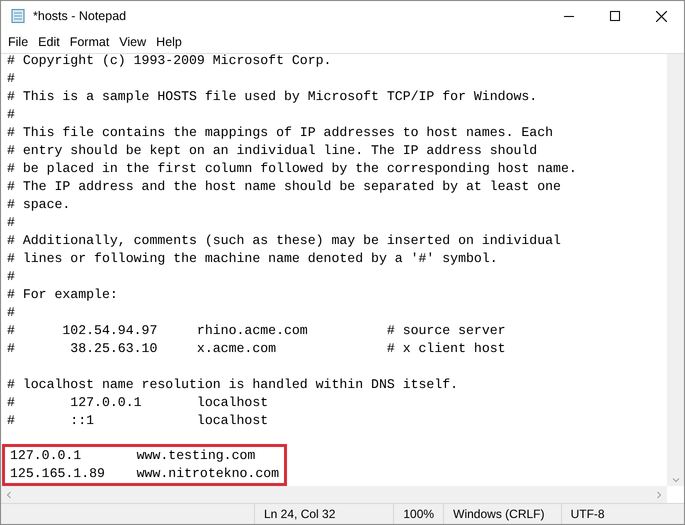  I want to click on text-line: # This file contains the mappings of IP addresses to host names. Each, so click(280, 133).